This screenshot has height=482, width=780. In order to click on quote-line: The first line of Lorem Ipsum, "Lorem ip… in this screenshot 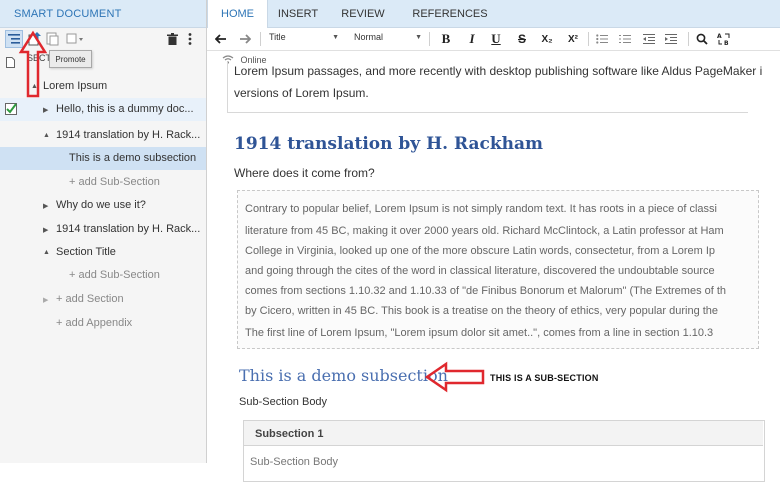, I will do `click(479, 333)`.